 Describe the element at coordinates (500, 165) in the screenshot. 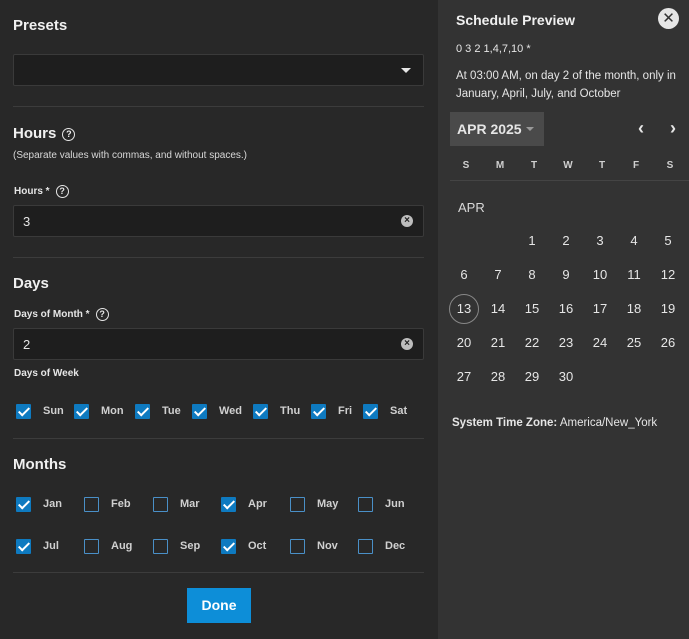

I see `weekday-label: M` at that location.